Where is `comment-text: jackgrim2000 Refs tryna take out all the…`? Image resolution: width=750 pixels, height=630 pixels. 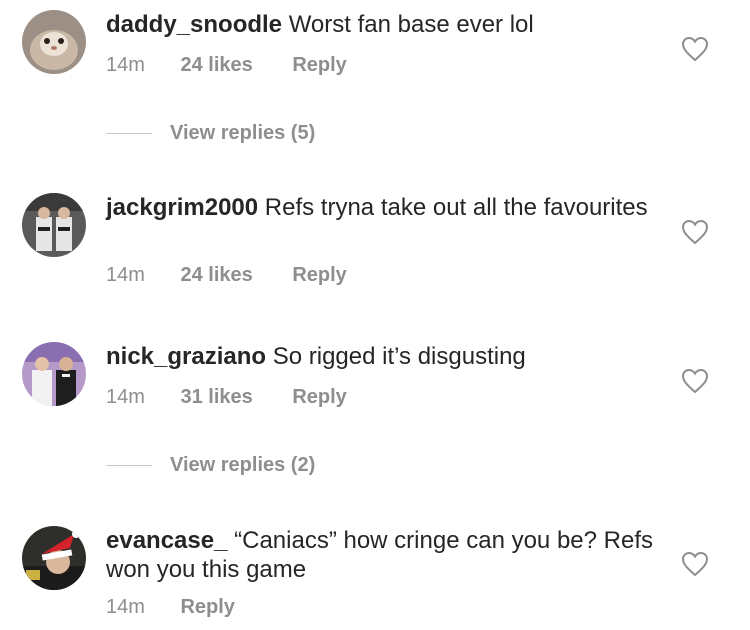 comment-text: jackgrim2000 Refs tryna take out all the… is located at coordinates (386, 207).